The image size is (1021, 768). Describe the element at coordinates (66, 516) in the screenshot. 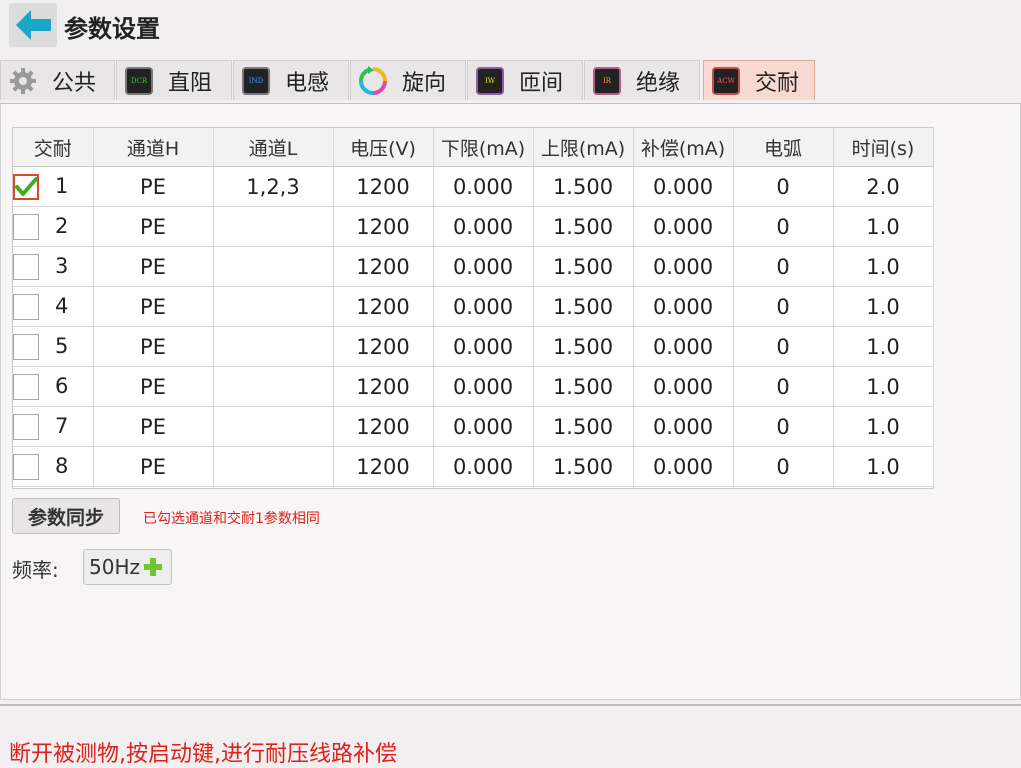

I see `param-sync-button: 参数同步` at that location.